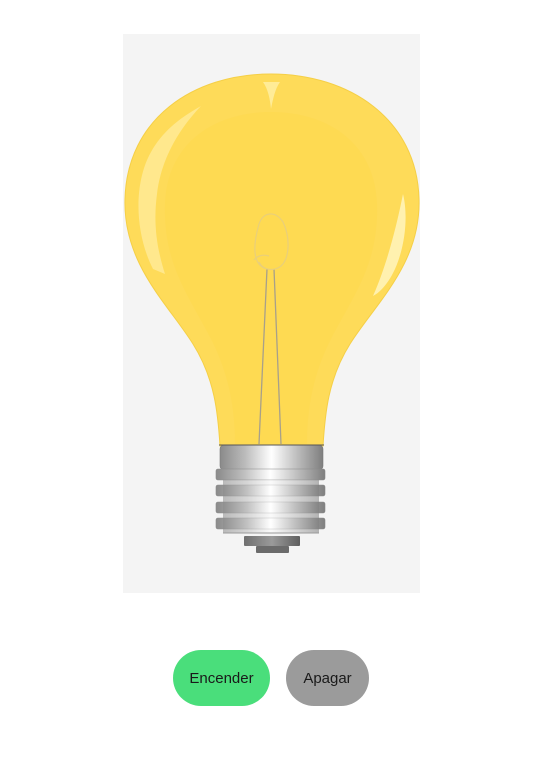 The width and height of the screenshot is (552, 775). Describe the element at coordinates (271, 457) in the screenshot. I see `socket-collar` at that location.